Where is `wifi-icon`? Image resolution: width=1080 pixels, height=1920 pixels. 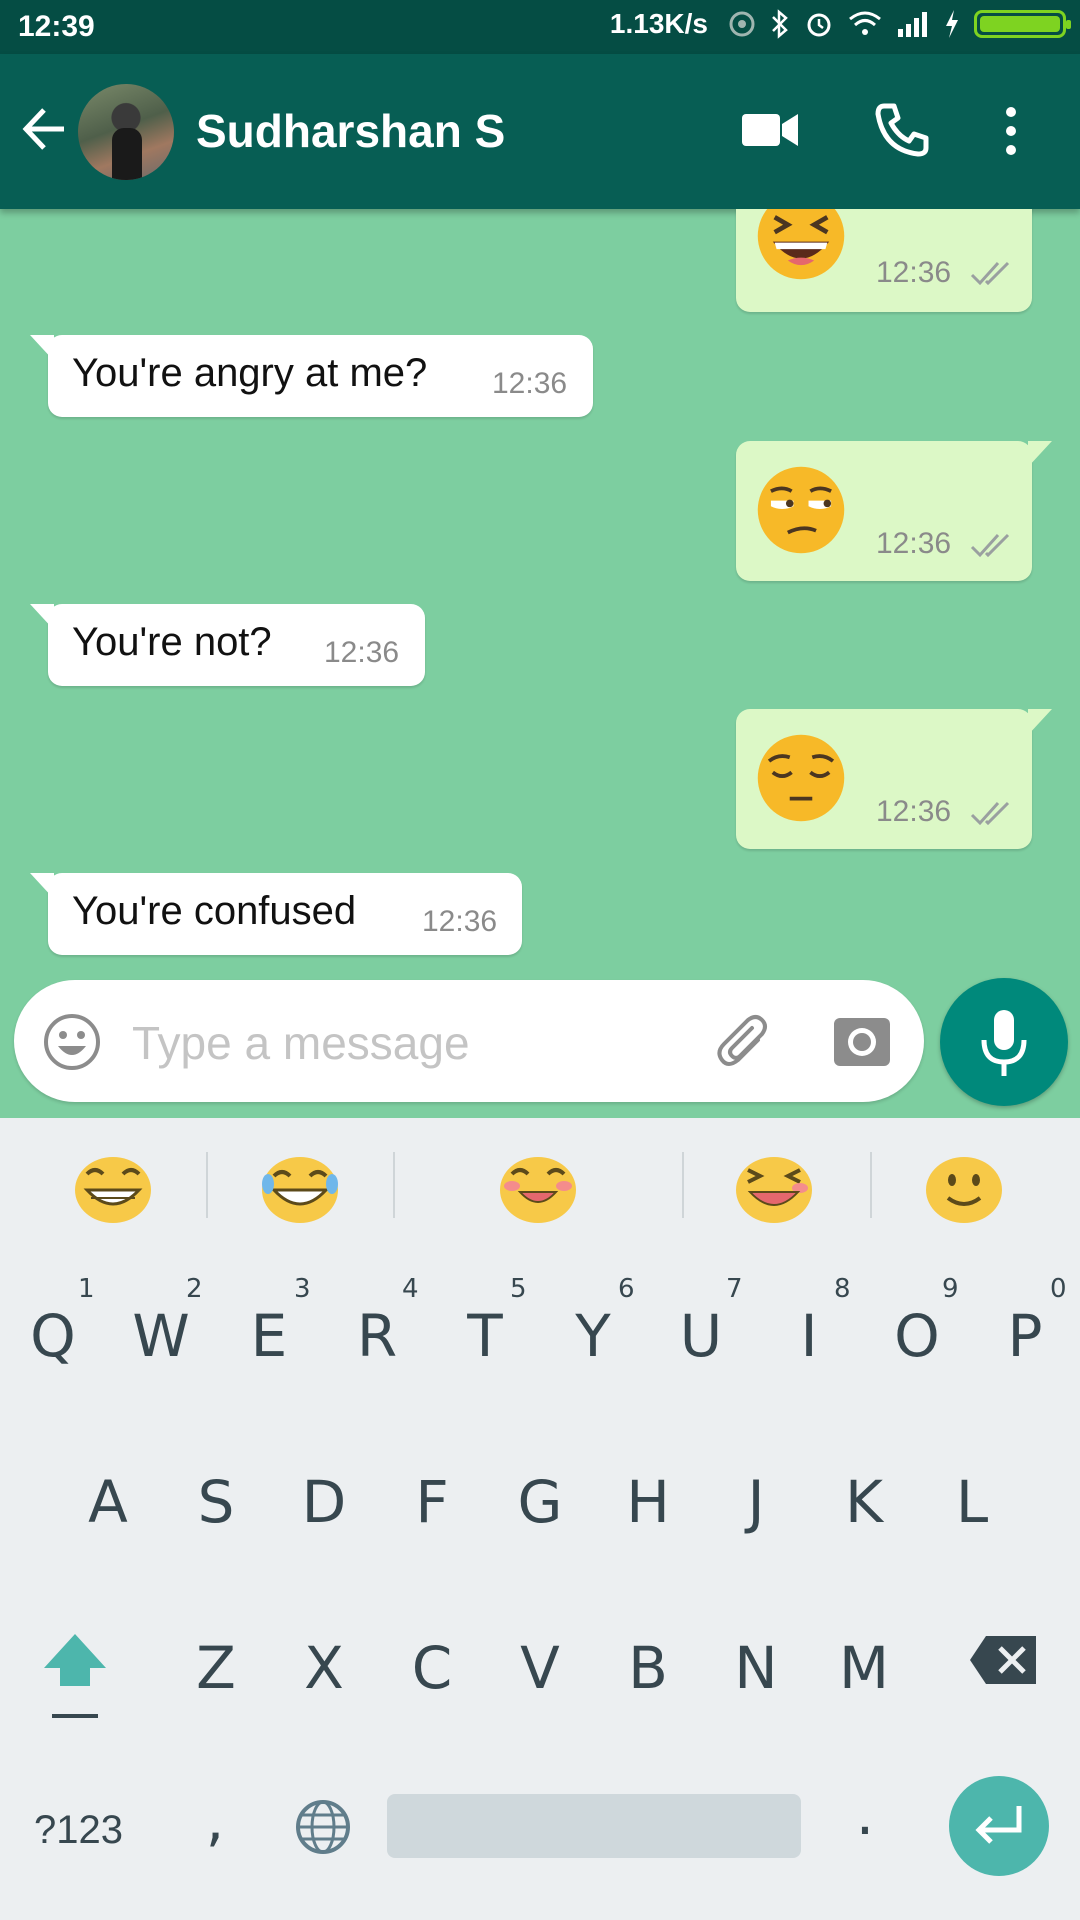 wifi-icon is located at coordinates (865, 23).